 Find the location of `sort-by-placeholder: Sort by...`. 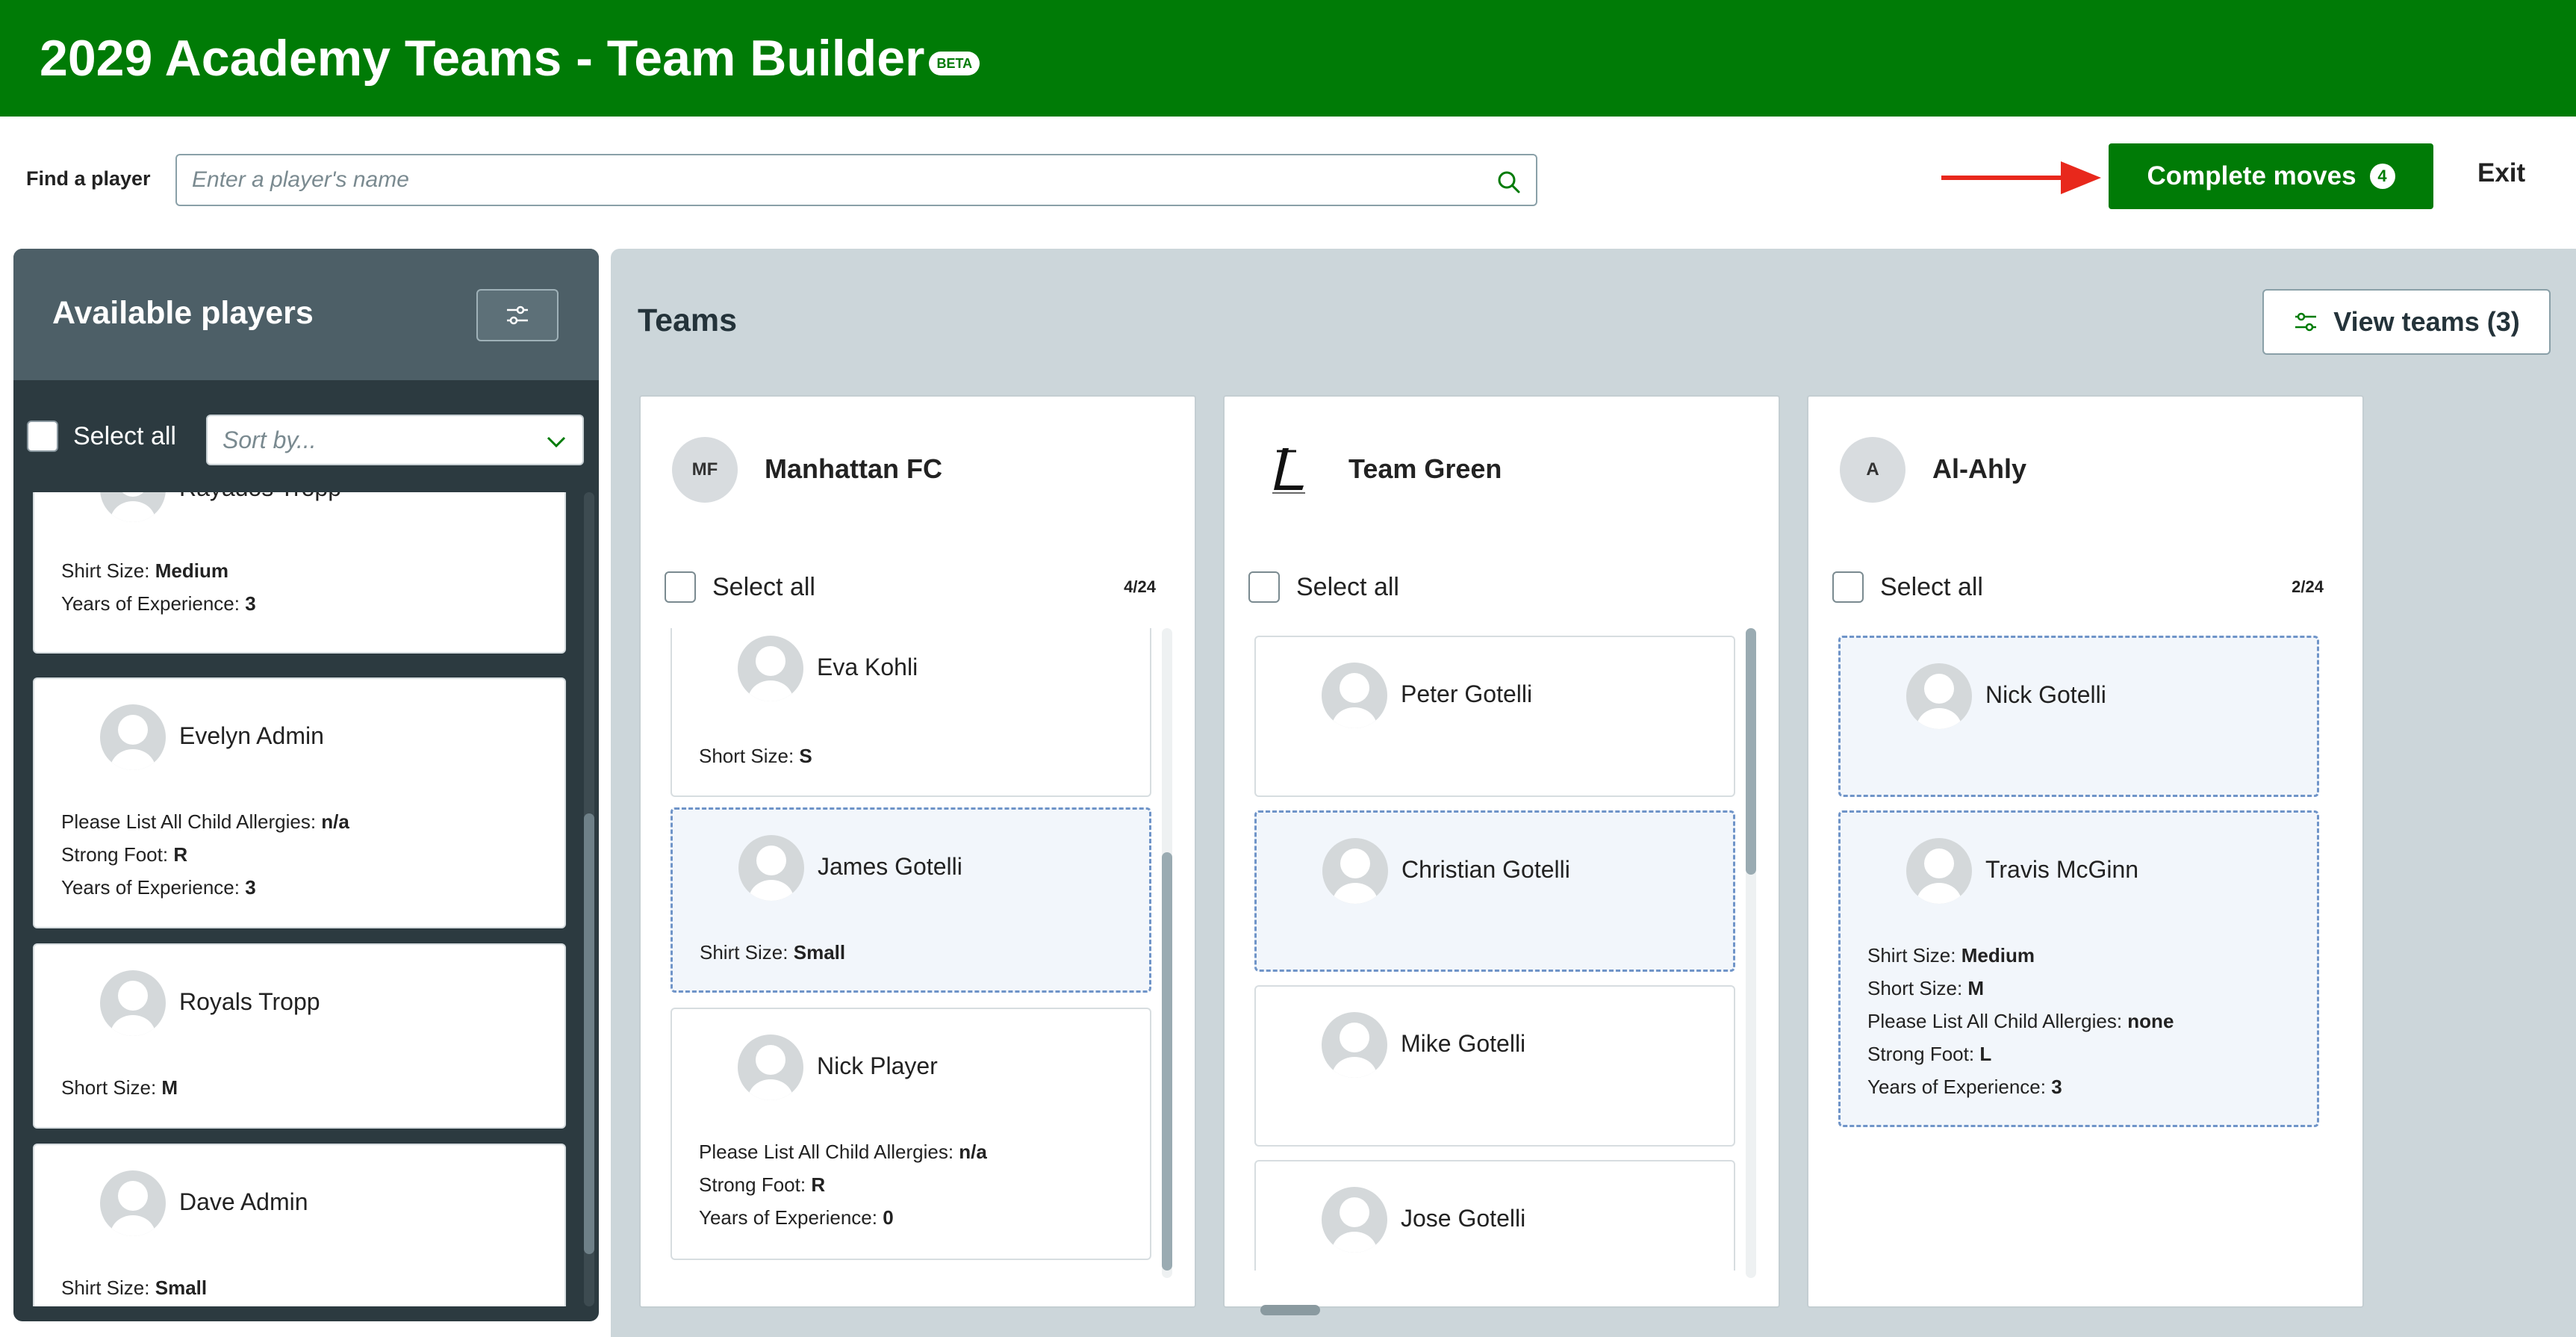

sort-by-placeholder: Sort by... is located at coordinates (270, 439).